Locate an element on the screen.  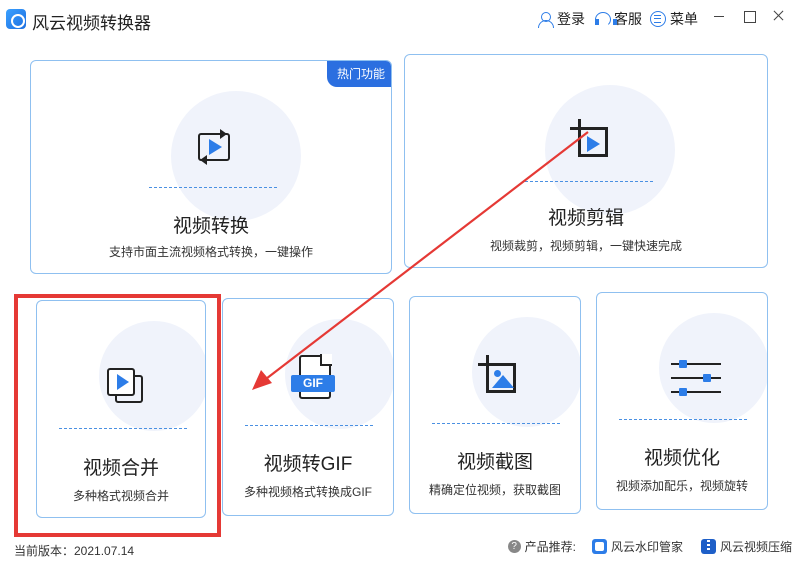
recommend-label: 产品推荐: is located at coordinates (550, 547).